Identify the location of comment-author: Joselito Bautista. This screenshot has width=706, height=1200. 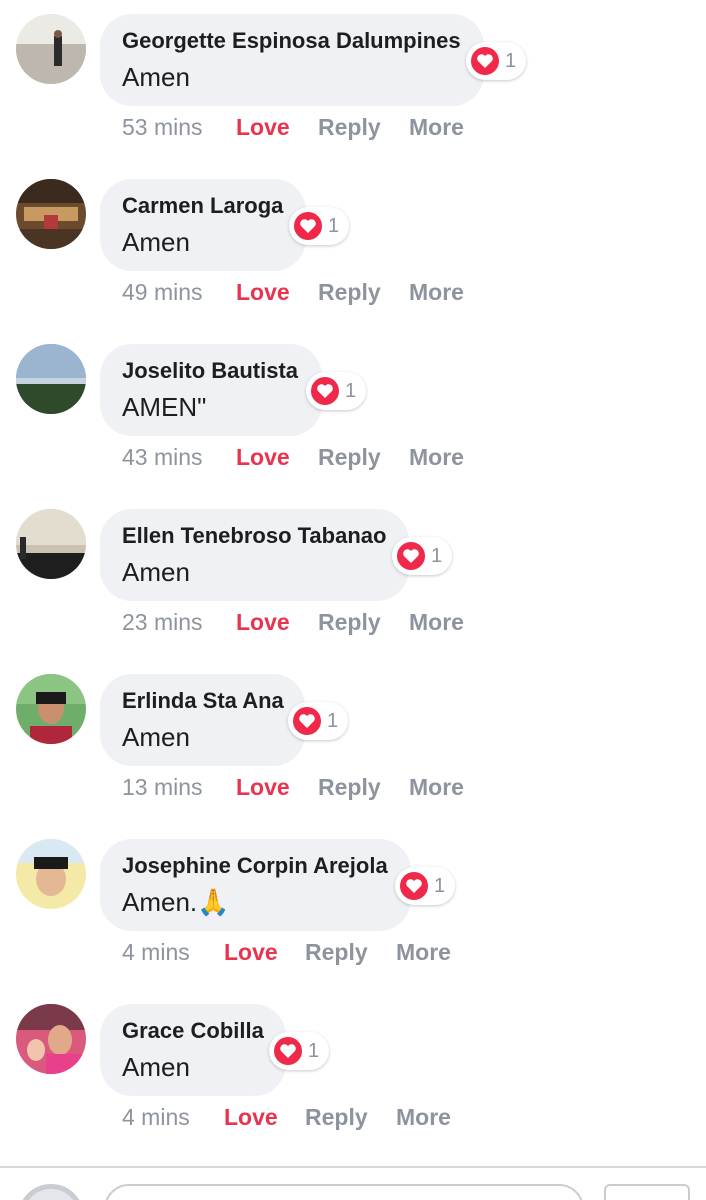
(211, 371).